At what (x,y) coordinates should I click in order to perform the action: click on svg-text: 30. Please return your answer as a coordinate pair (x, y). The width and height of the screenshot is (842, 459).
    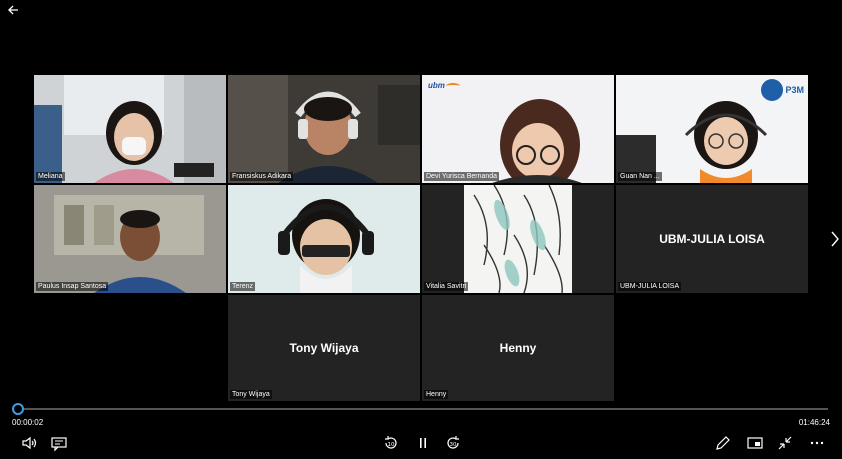
    Looking at the image, I should click on (453, 445).